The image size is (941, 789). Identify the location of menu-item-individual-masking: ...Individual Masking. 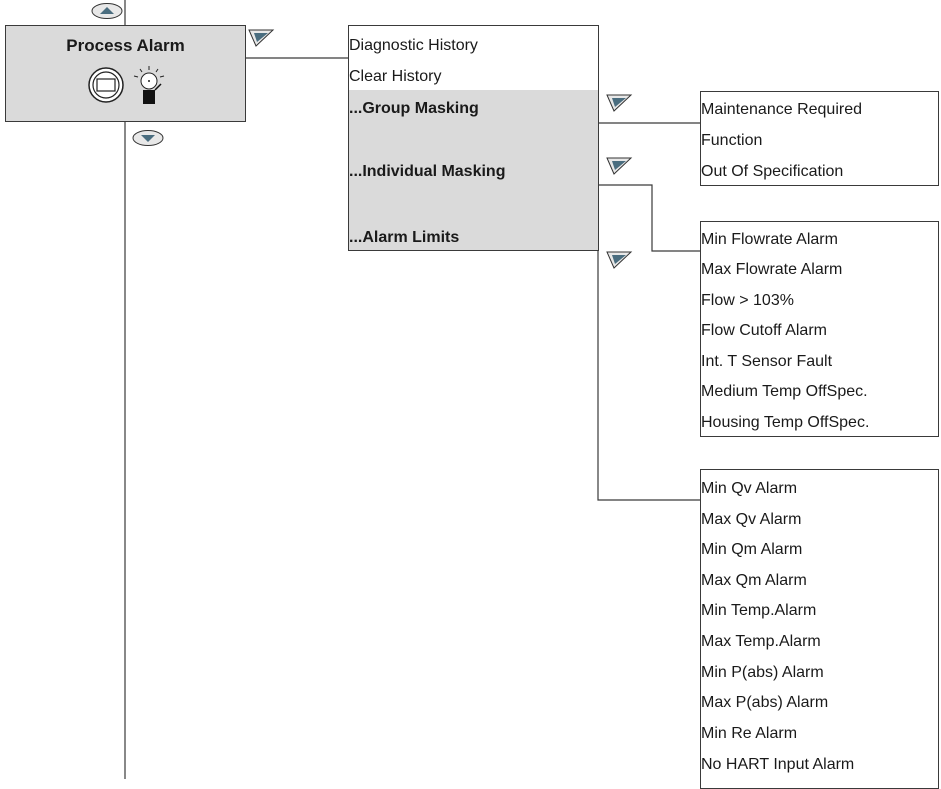
(427, 172).